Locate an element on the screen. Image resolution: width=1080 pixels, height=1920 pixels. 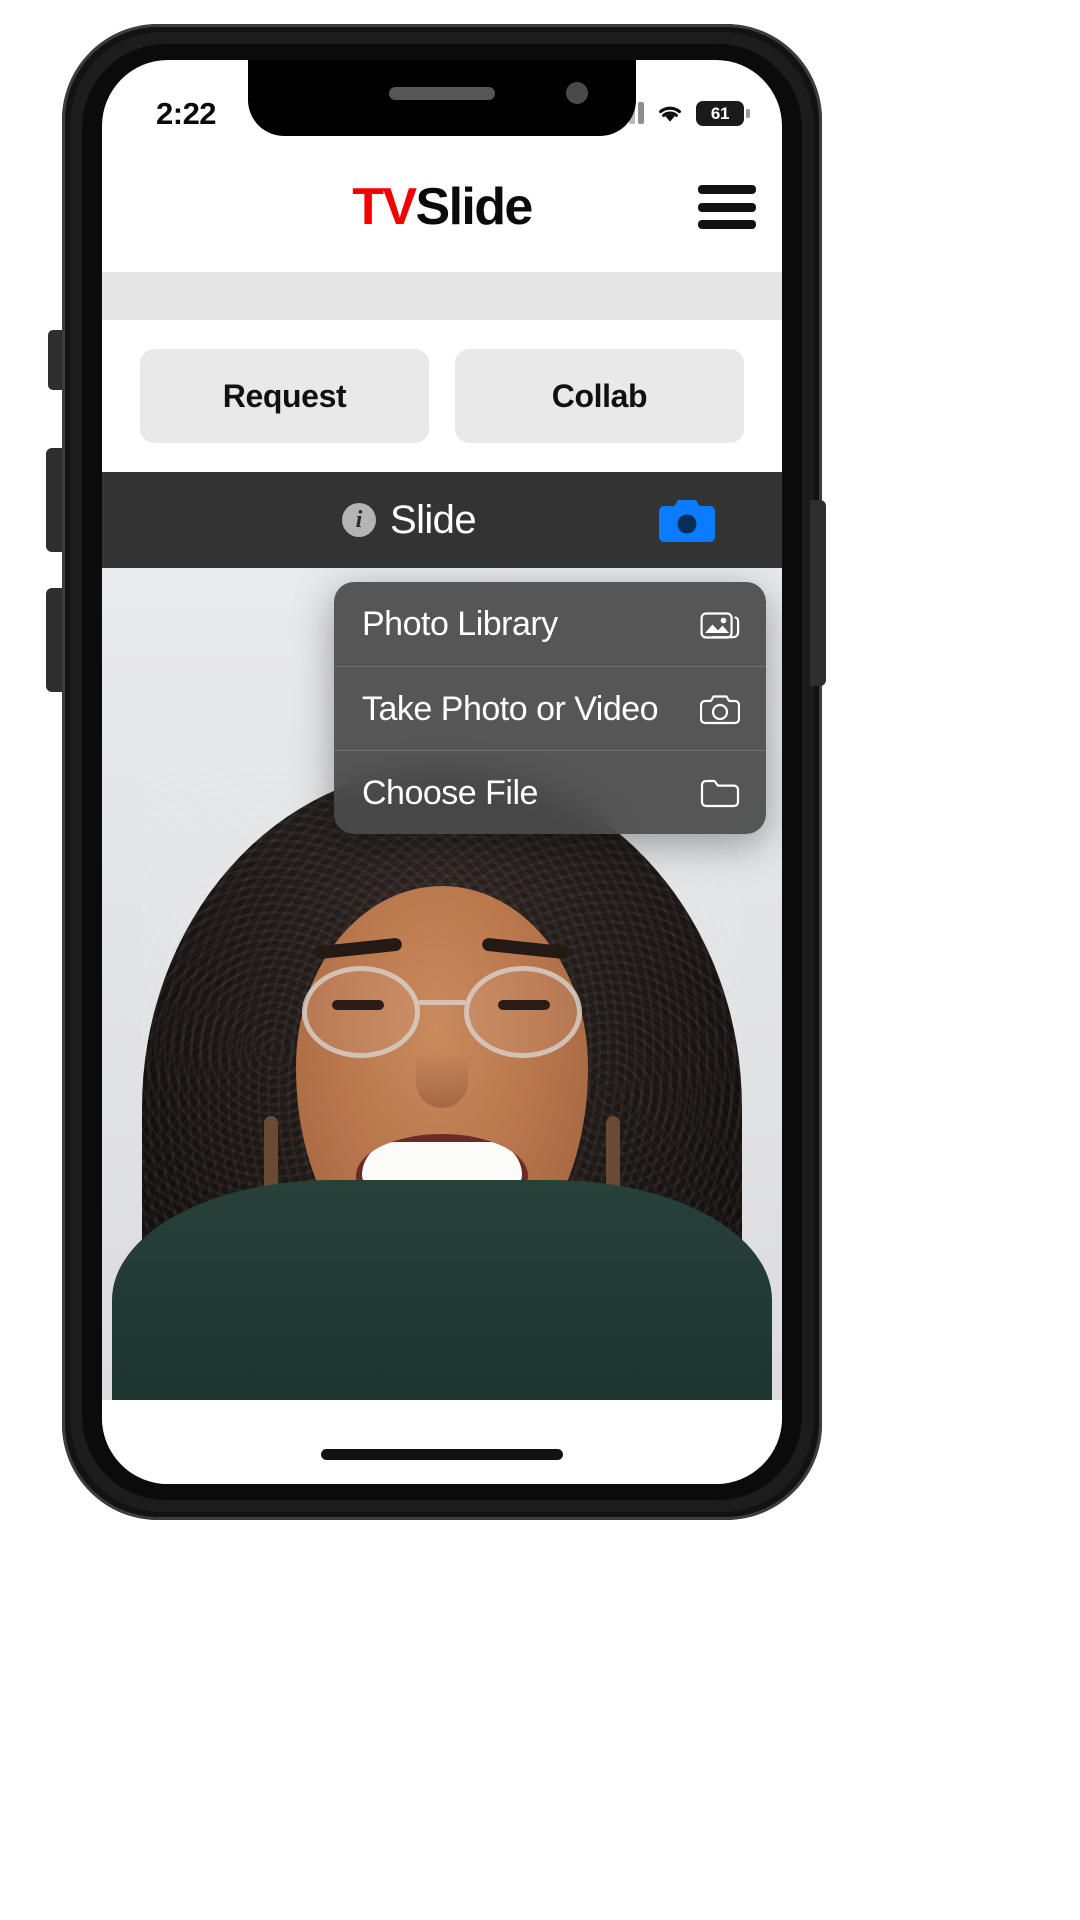
camera-icon is located at coordinates (687, 520).